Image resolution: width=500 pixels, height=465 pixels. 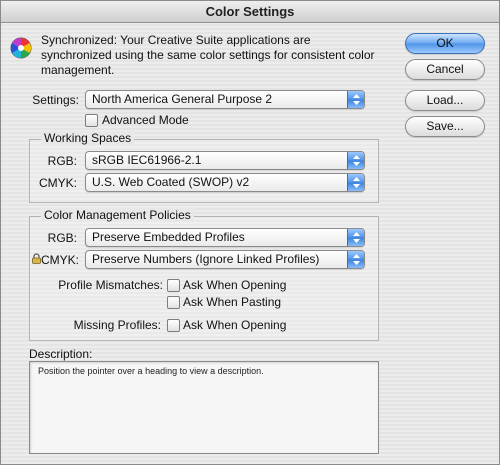 I want to click on policies-title: Color Management Policies, so click(x=117, y=215).